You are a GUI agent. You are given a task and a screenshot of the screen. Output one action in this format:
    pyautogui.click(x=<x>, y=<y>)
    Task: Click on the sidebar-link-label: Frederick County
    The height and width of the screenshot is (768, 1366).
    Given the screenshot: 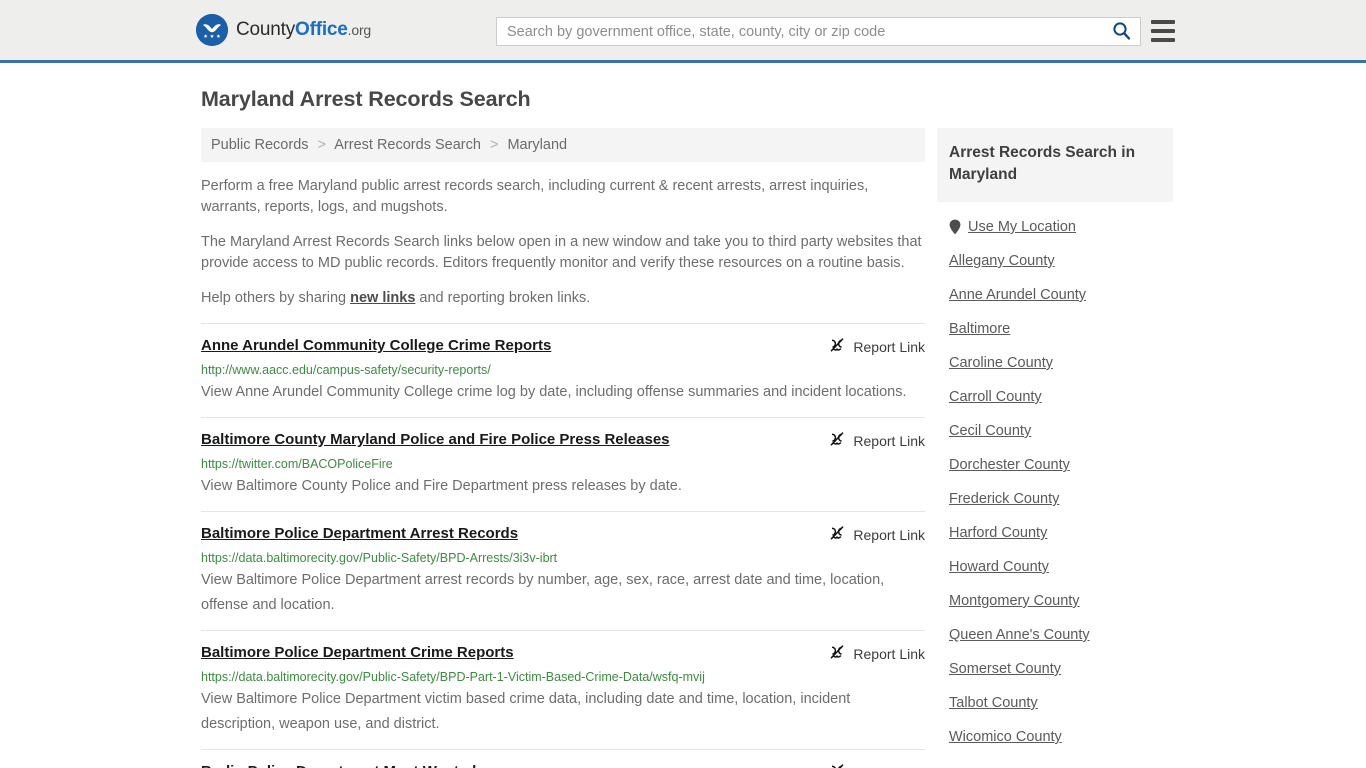 What is the action you would take?
    pyautogui.click(x=1004, y=499)
    